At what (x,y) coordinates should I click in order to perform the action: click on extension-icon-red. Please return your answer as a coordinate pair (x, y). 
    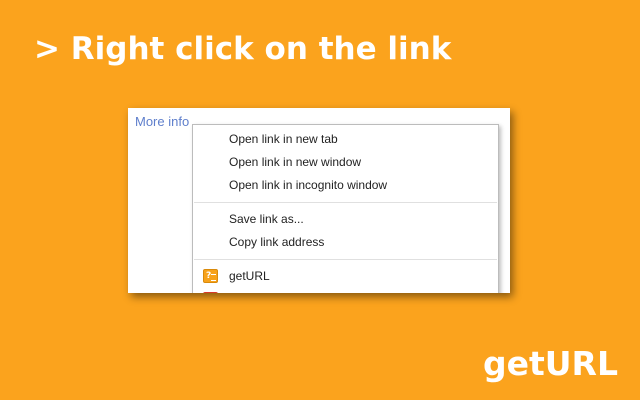
    Looking at the image, I should click on (210, 292).